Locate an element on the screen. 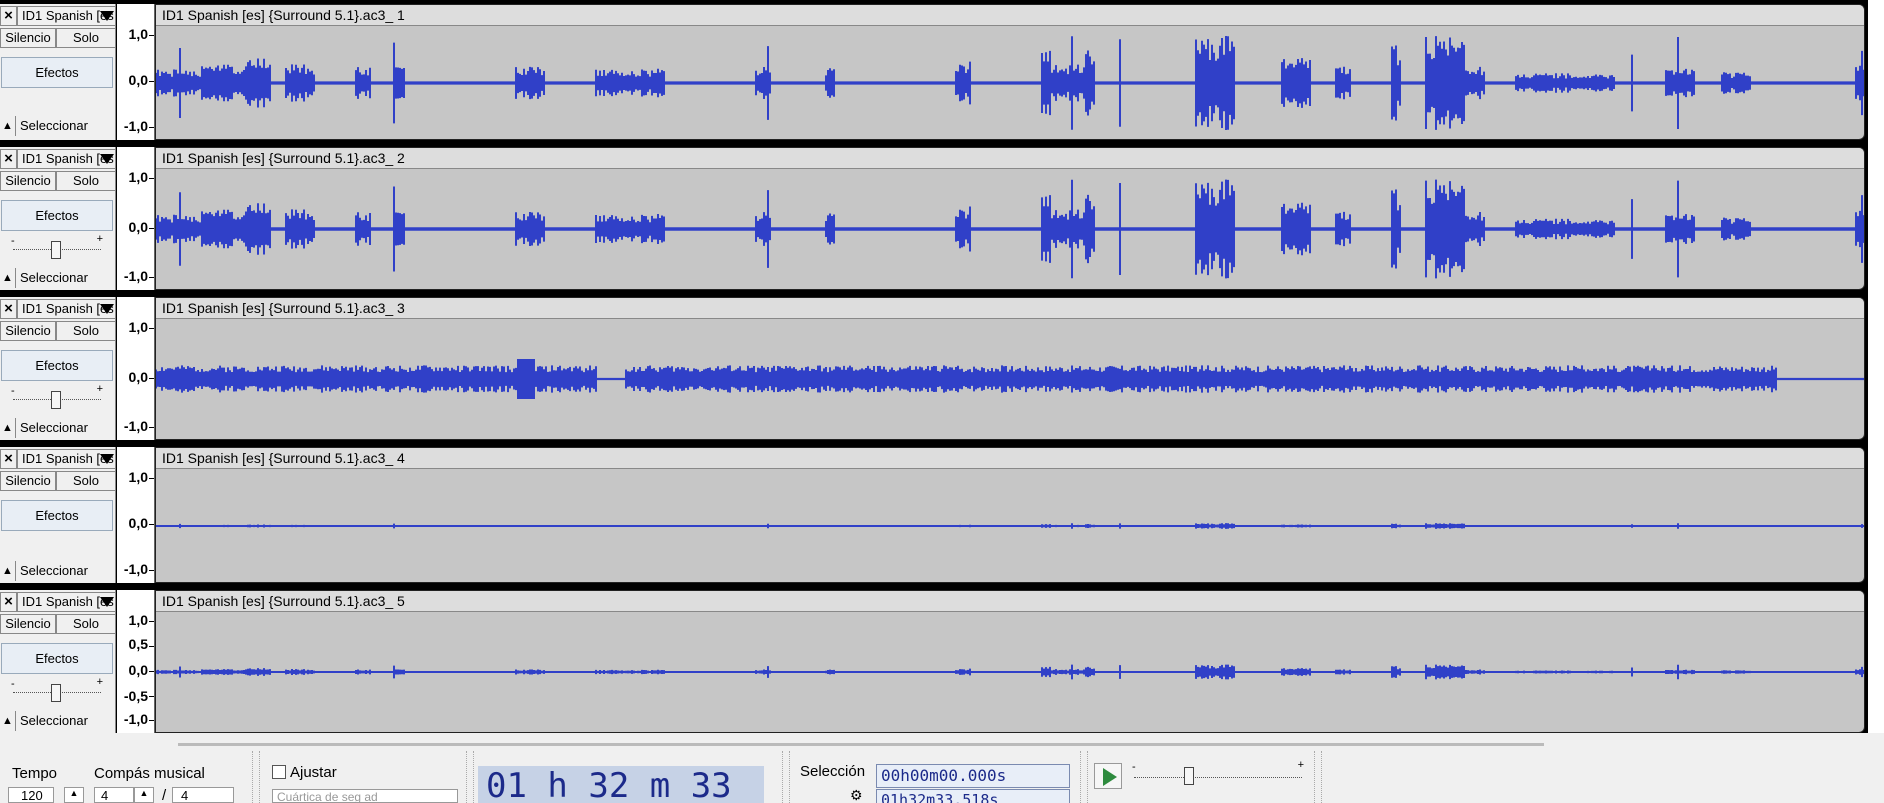 The image size is (1884, 803). time-display: 01 h 32 m 33 s is located at coordinates (621, 784).